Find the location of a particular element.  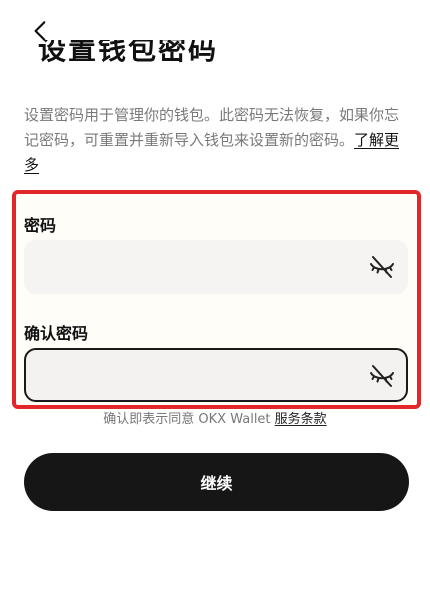

terms-of-service-link: 服务条款 is located at coordinates (301, 419).